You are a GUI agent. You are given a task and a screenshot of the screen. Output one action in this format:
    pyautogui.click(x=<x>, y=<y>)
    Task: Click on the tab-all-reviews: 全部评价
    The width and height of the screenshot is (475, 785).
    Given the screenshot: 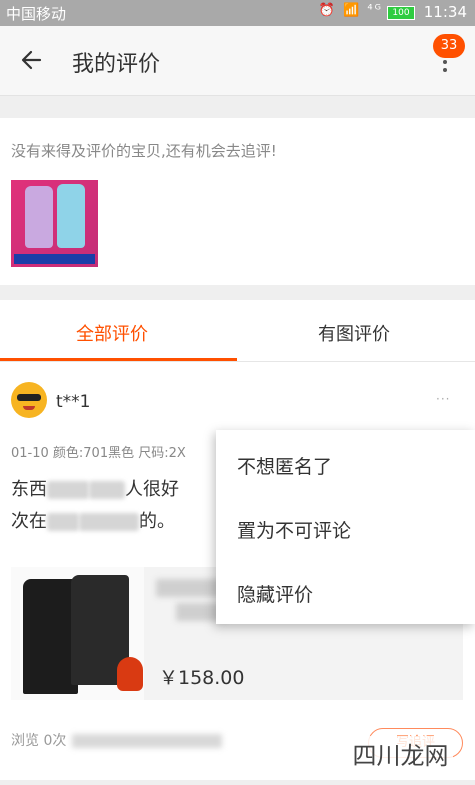 What is the action you would take?
    pyautogui.click(x=112, y=333)
    